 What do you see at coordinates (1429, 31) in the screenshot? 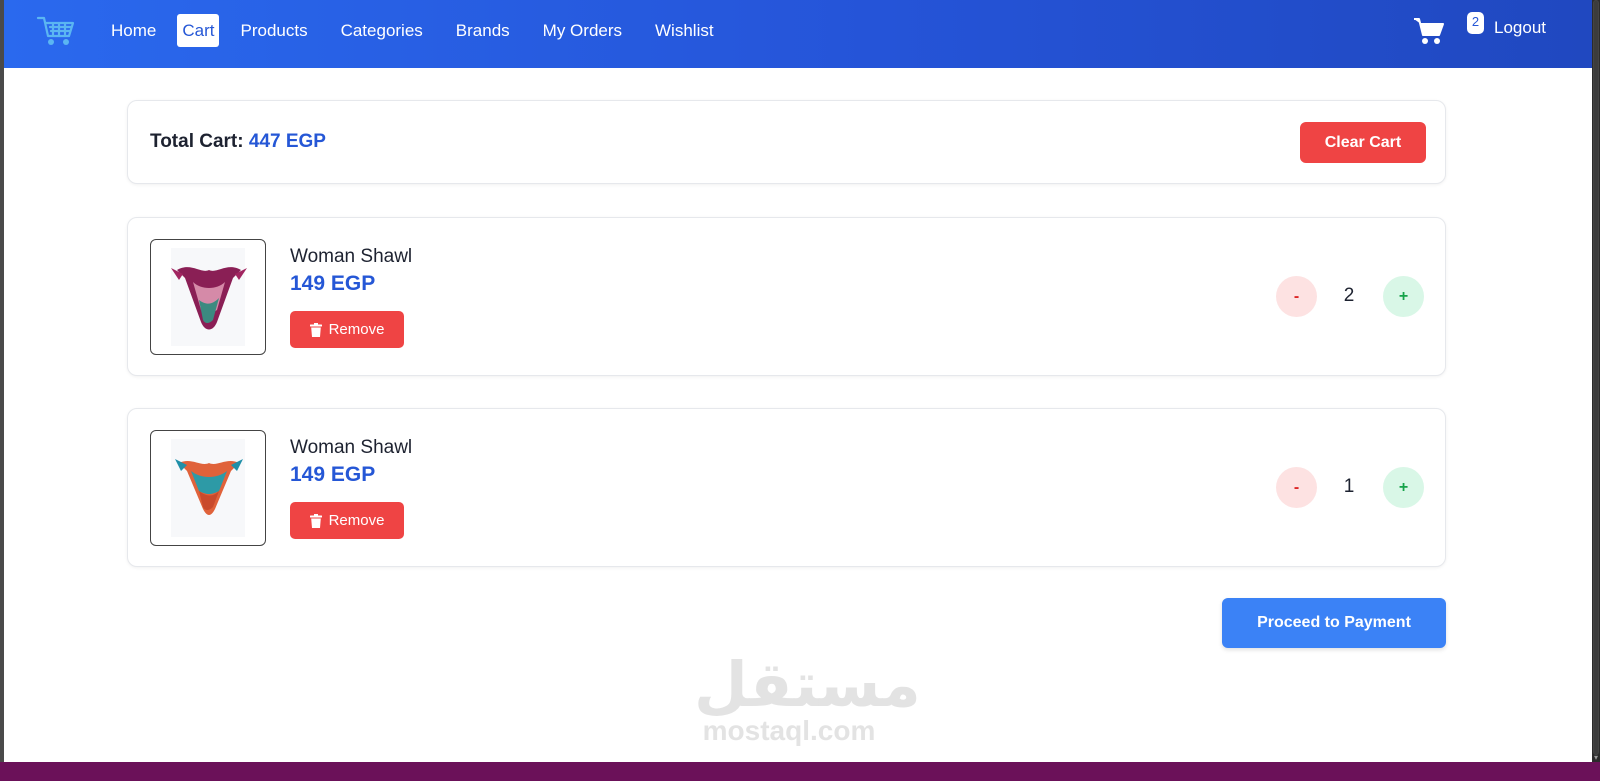
I see `shopping-cart-icon` at bounding box center [1429, 31].